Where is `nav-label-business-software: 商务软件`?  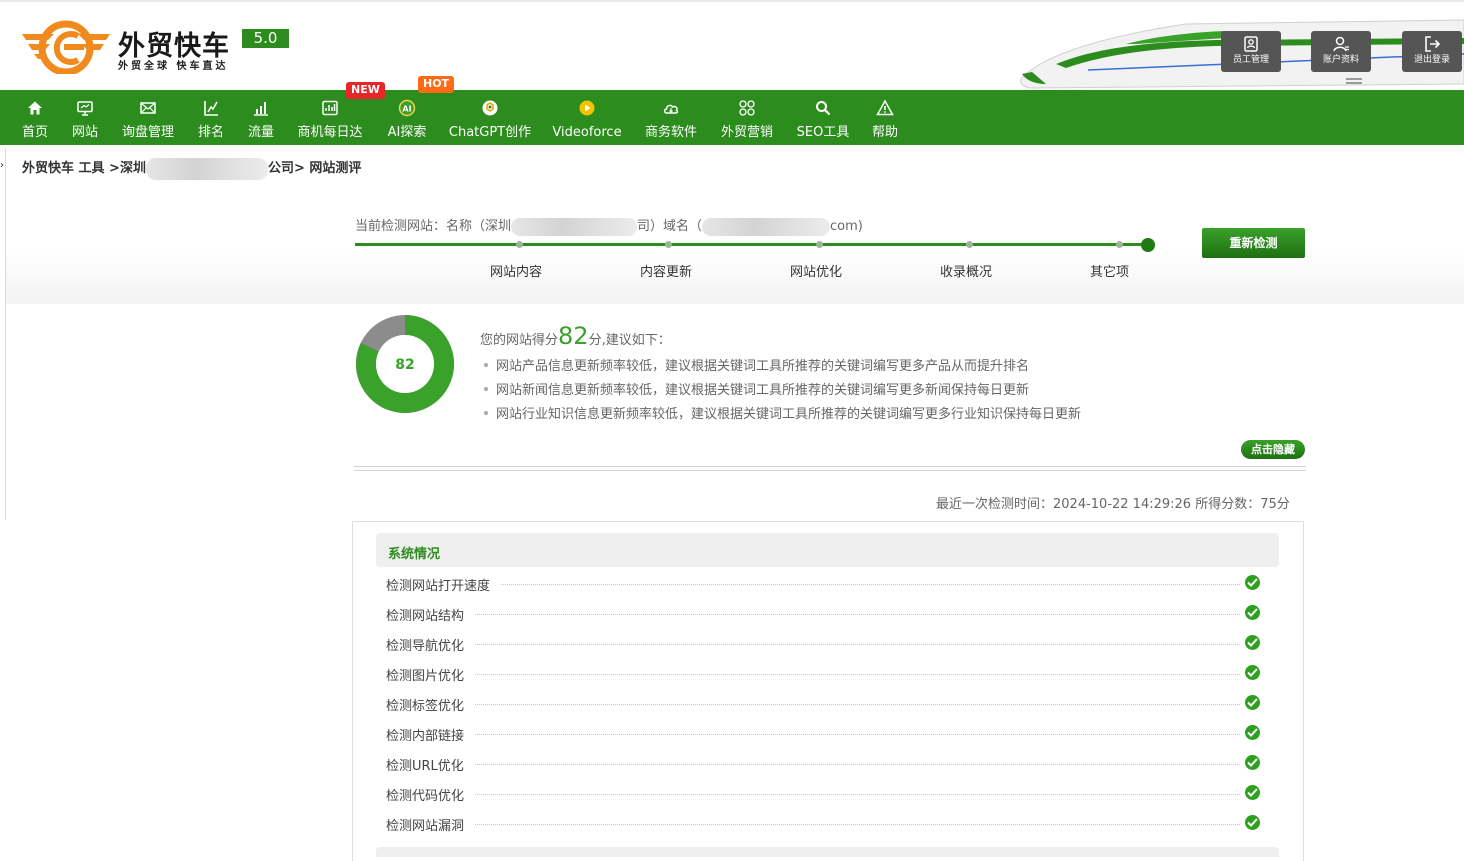
nav-label-business-software: 商务软件 is located at coordinates (670, 132).